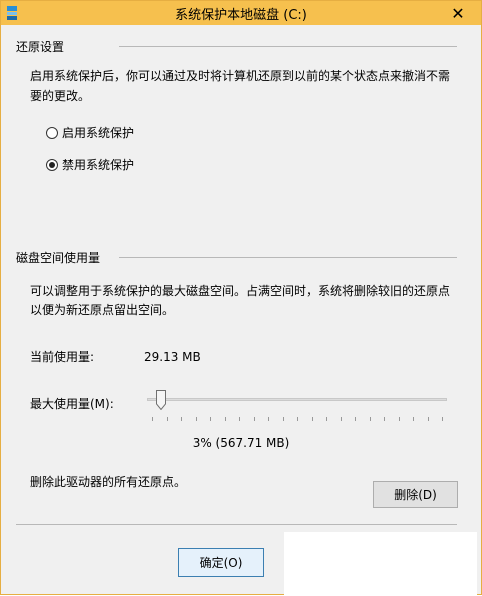 This screenshot has width=482, height=596. Describe the element at coordinates (415, 494) in the screenshot. I see `delete-button: 删除(D)` at that location.